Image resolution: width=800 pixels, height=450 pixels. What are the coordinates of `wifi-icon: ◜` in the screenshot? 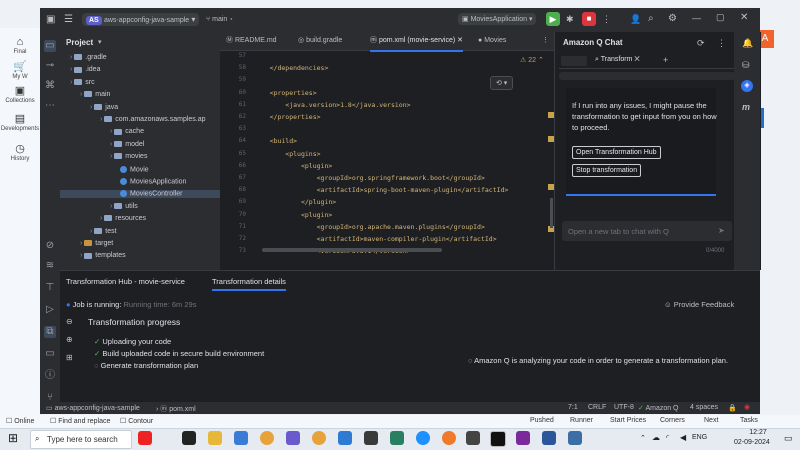 It's located at (667, 437).